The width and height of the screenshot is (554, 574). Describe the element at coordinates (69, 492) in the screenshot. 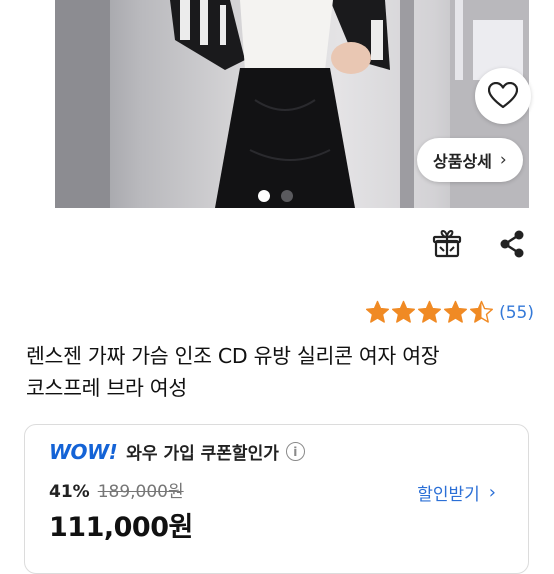

I see `discount-percent: 41%` at that location.